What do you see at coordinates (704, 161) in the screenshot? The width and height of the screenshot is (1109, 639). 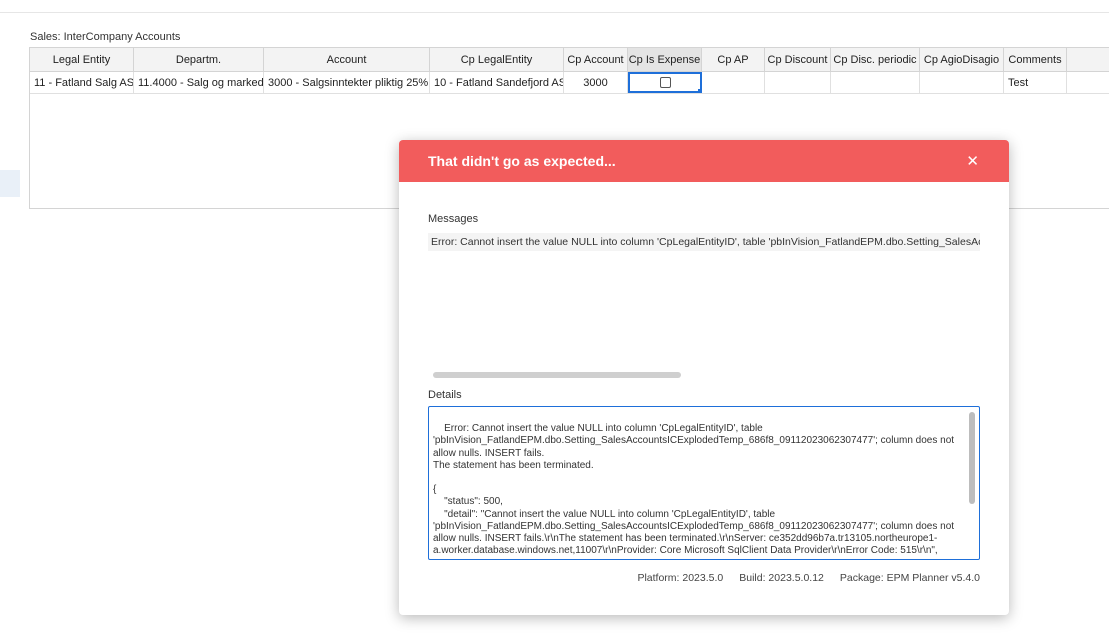 I see `dialog-header: That didn't go as expected... ✕` at bounding box center [704, 161].